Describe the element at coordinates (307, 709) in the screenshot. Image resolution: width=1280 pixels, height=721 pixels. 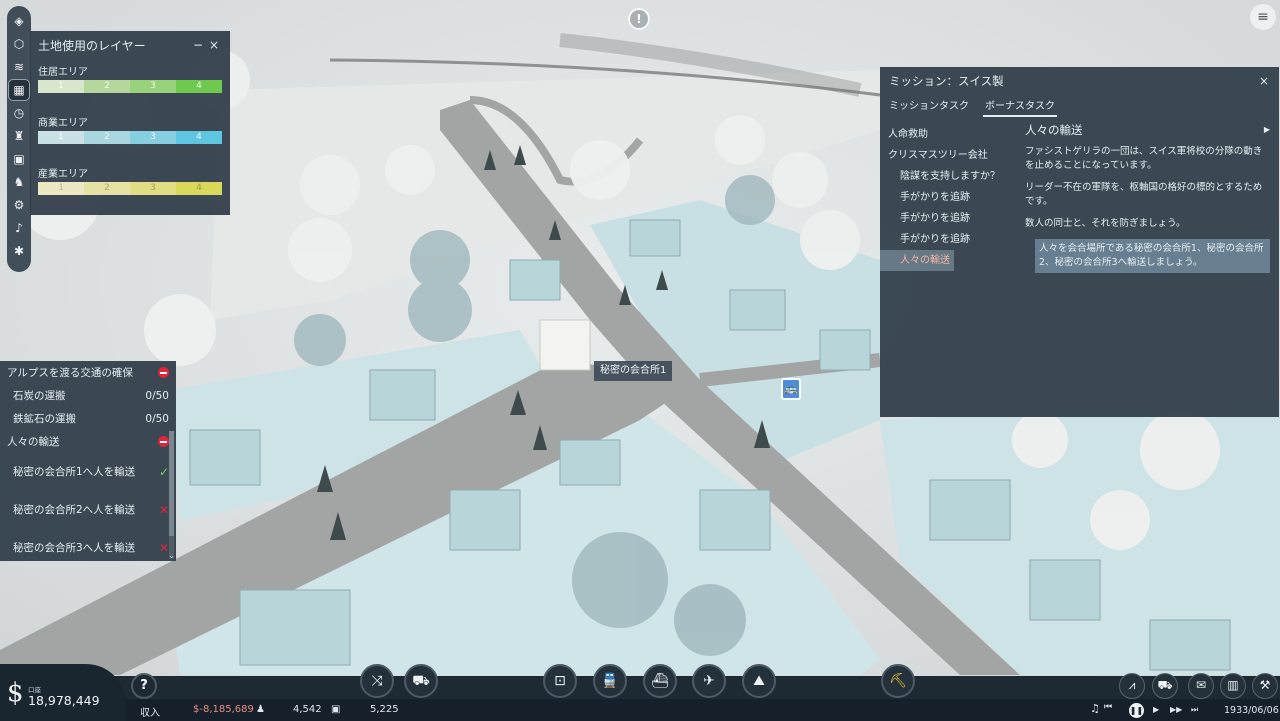
I see `population-value: 4,542` at that location.